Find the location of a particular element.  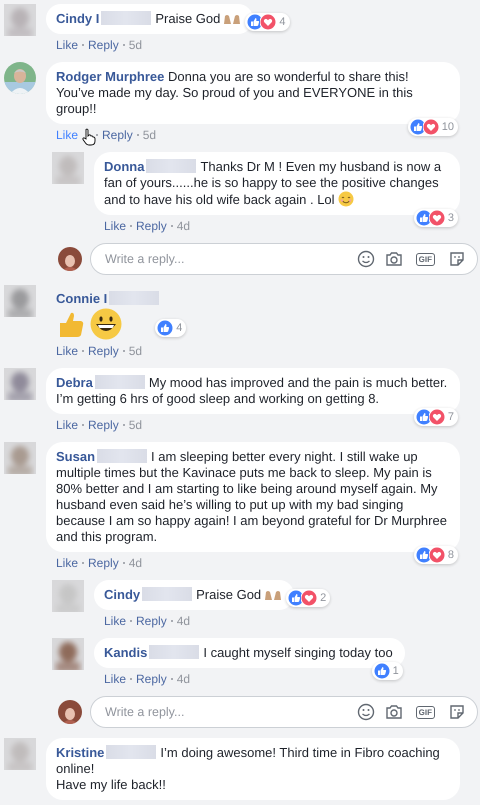

comment-text: Cindy Praise God is located at coordinates (193, 594).